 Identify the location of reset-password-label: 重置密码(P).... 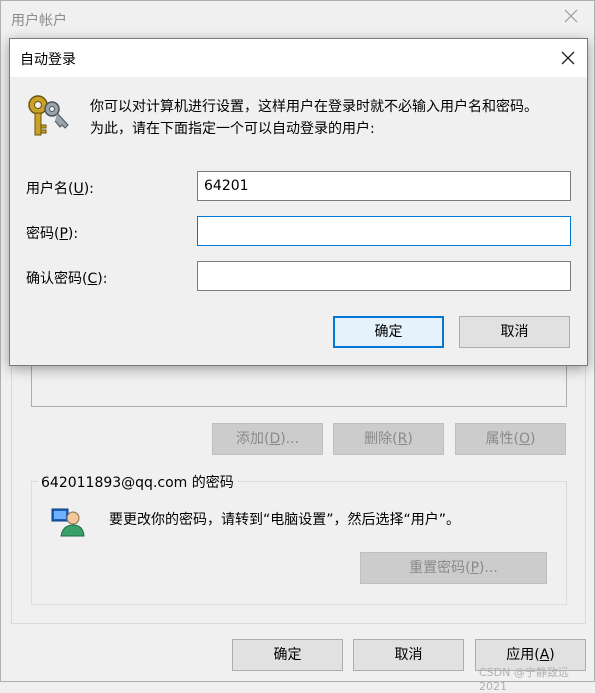
(453, 568).